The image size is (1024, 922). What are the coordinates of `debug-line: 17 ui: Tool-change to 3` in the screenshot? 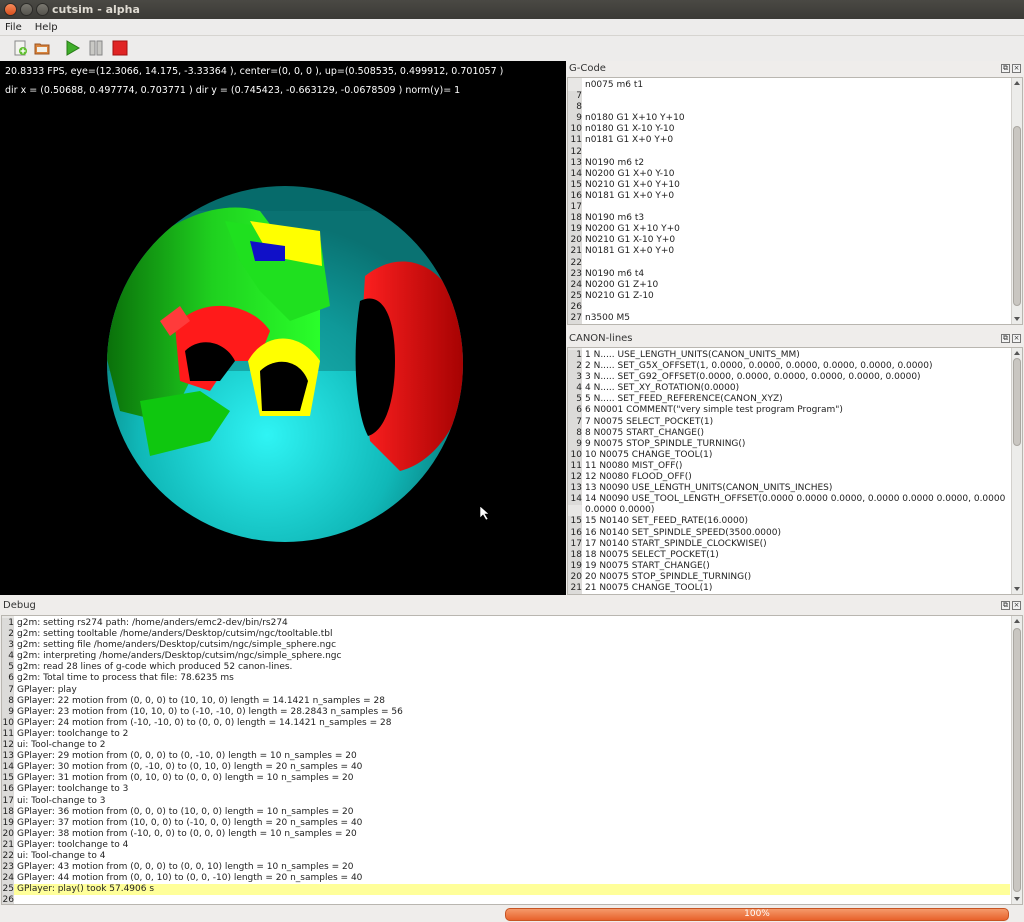 It's located at (506, 801).